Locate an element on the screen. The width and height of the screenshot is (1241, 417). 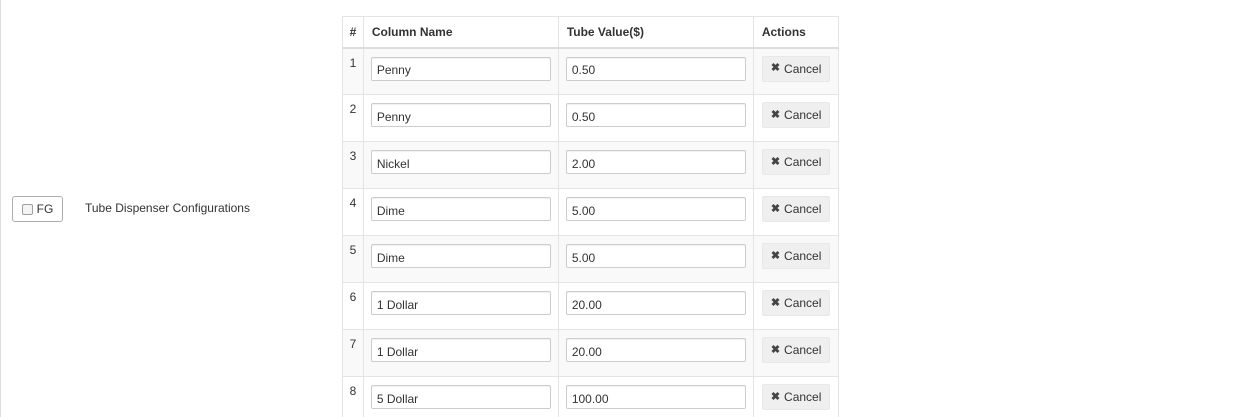
config-label: Tube Dispenser Configurations is located at coordinates (167, 208).